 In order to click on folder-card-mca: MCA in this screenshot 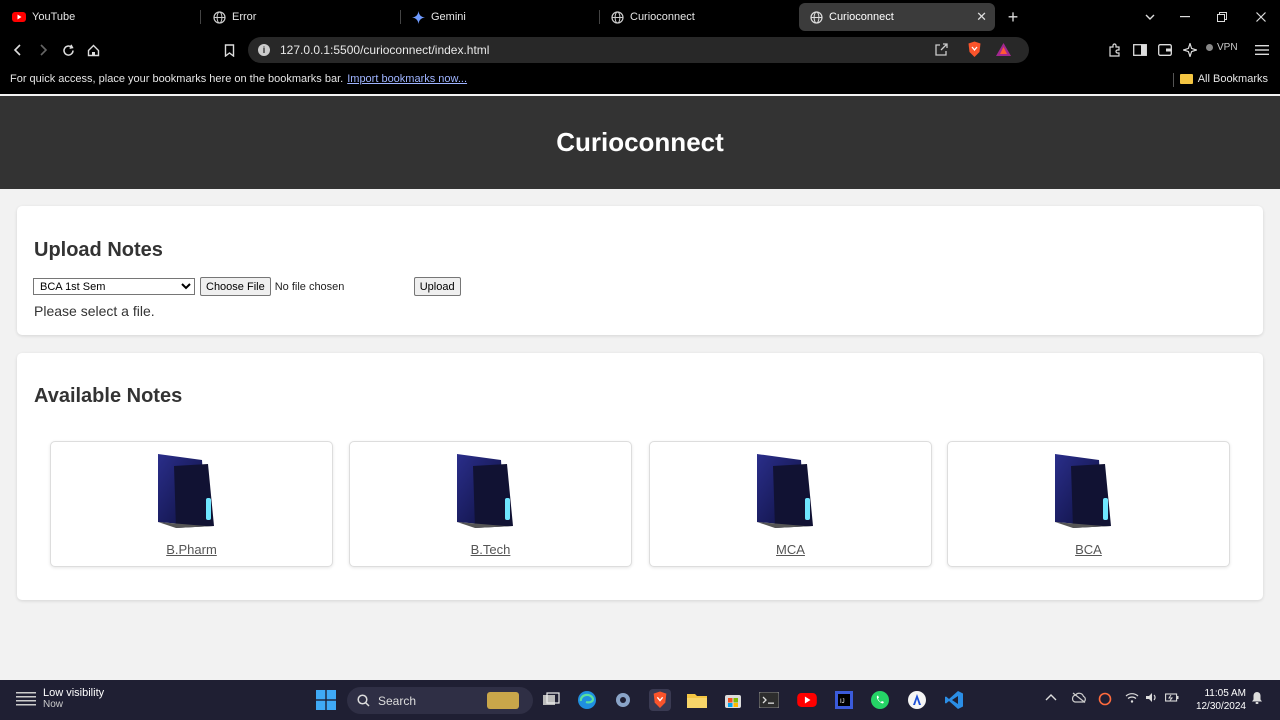, I will do `click(790, 504)`.